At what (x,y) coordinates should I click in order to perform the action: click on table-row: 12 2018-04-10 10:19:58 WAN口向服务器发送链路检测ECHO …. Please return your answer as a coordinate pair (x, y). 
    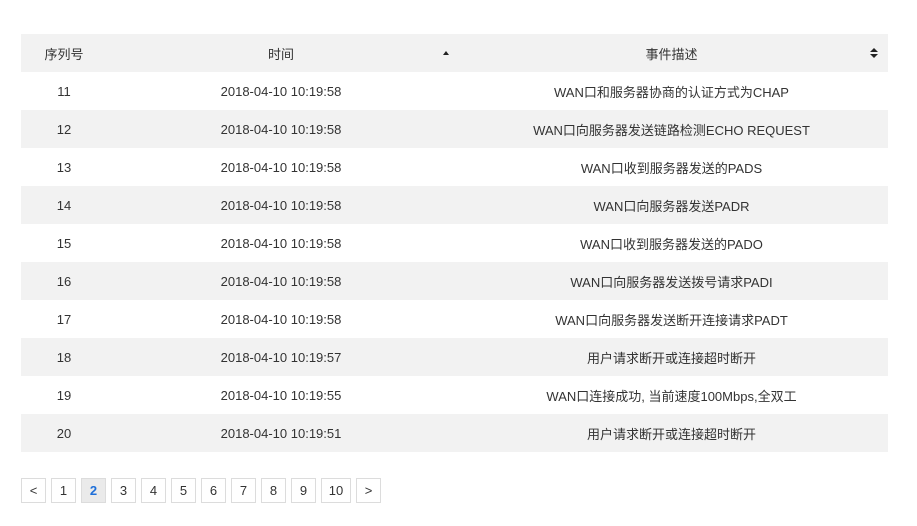
    Looking at the image, I should click on (454, 129).